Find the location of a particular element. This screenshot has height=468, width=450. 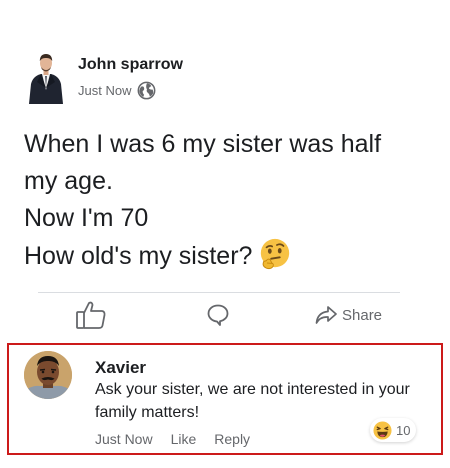

author-avatar is located at coordinates (46, 77).